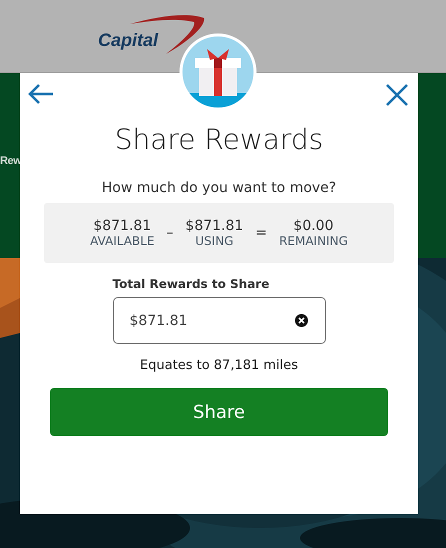 The height and width of the screenshot is (548, 446). What do you see at coordinates (219, 365) in the screenshot?
I see `miles-note: Equates to 87,181 miles` at bounding box center [219, 365].